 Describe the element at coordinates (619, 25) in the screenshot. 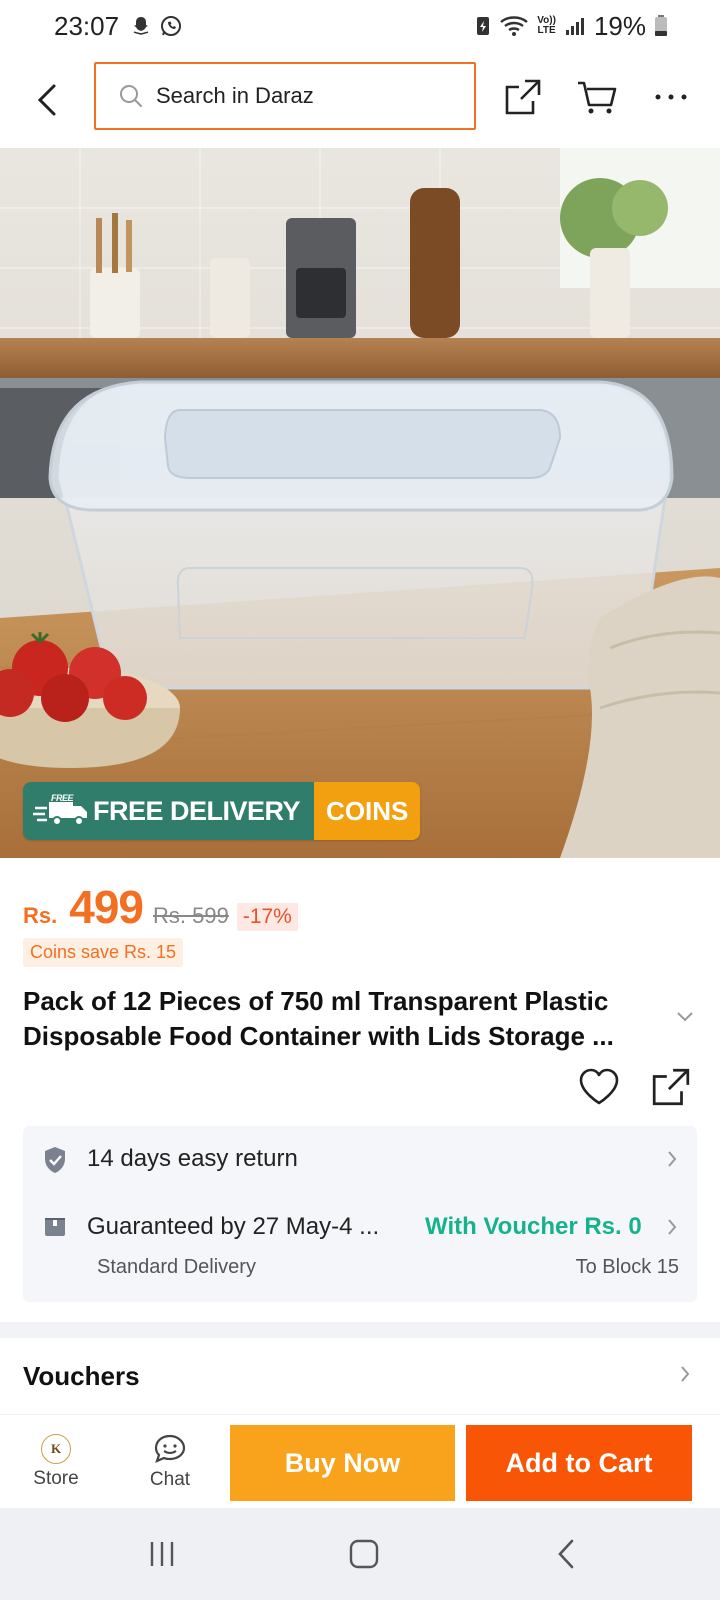

I see `battery-percent: 19%` at that location.